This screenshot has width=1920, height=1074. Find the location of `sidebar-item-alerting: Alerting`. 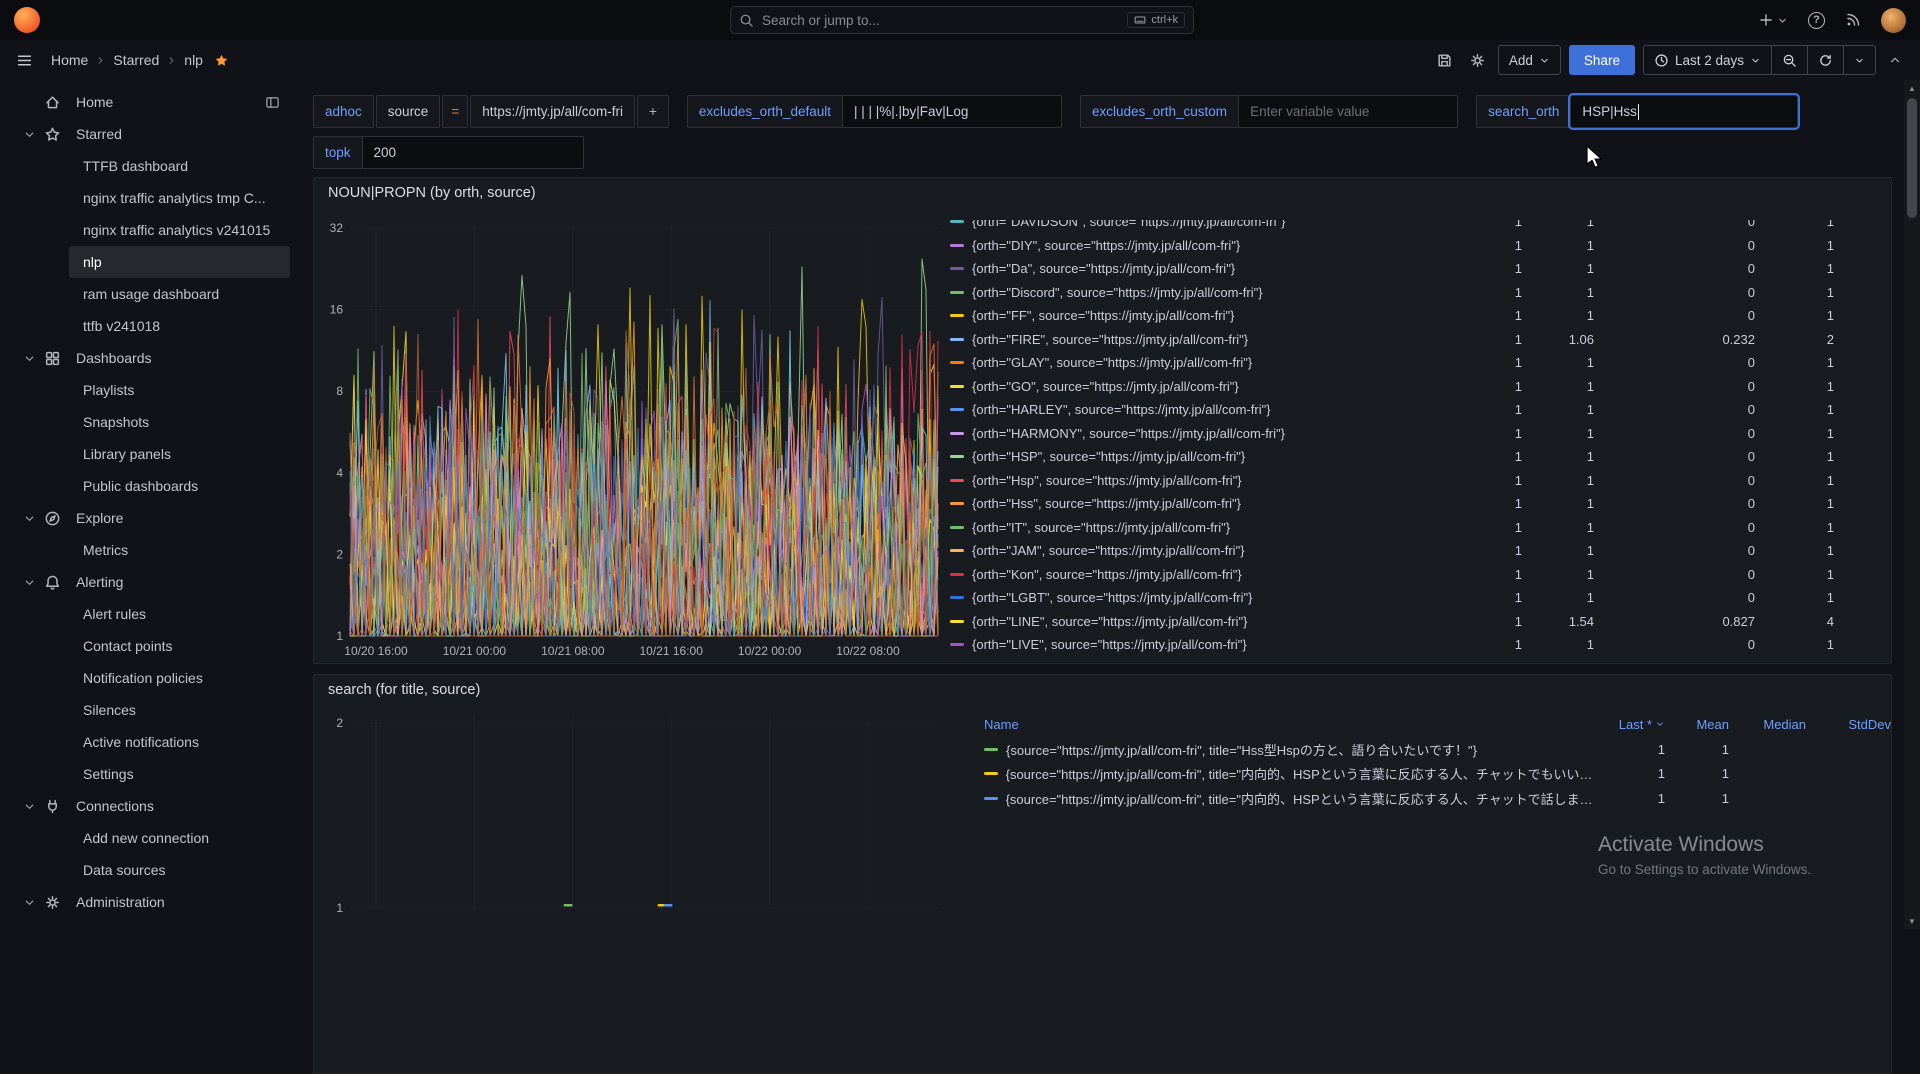

sidebar-item-alerting: Alerting is located at coordinates (148, 582).